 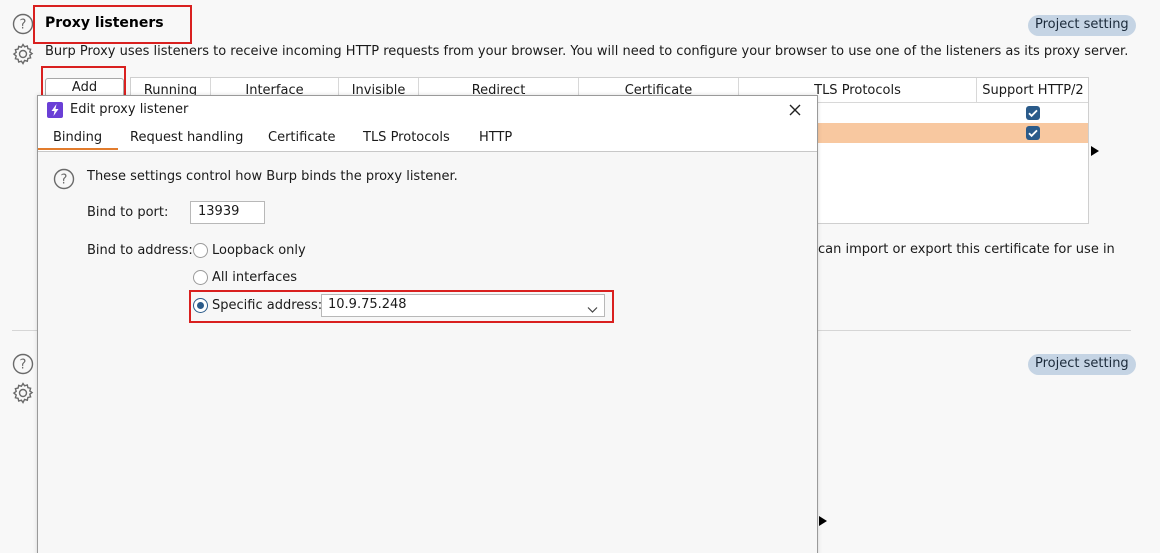 What do you see at coordinates (200, 277) in the screenshot?
I see `all-interfaces-radio` at bounding box center [200, 277].